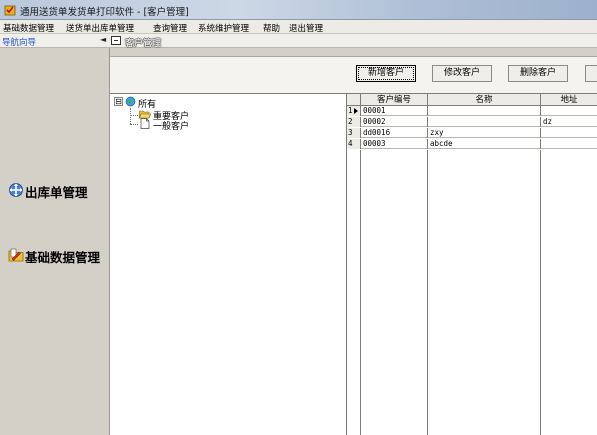 This screenshot has width=597, height=435. What do you see at coordinates (591, 73) in the screenshot?
I see `more-button` at bounding box center [591, 73].